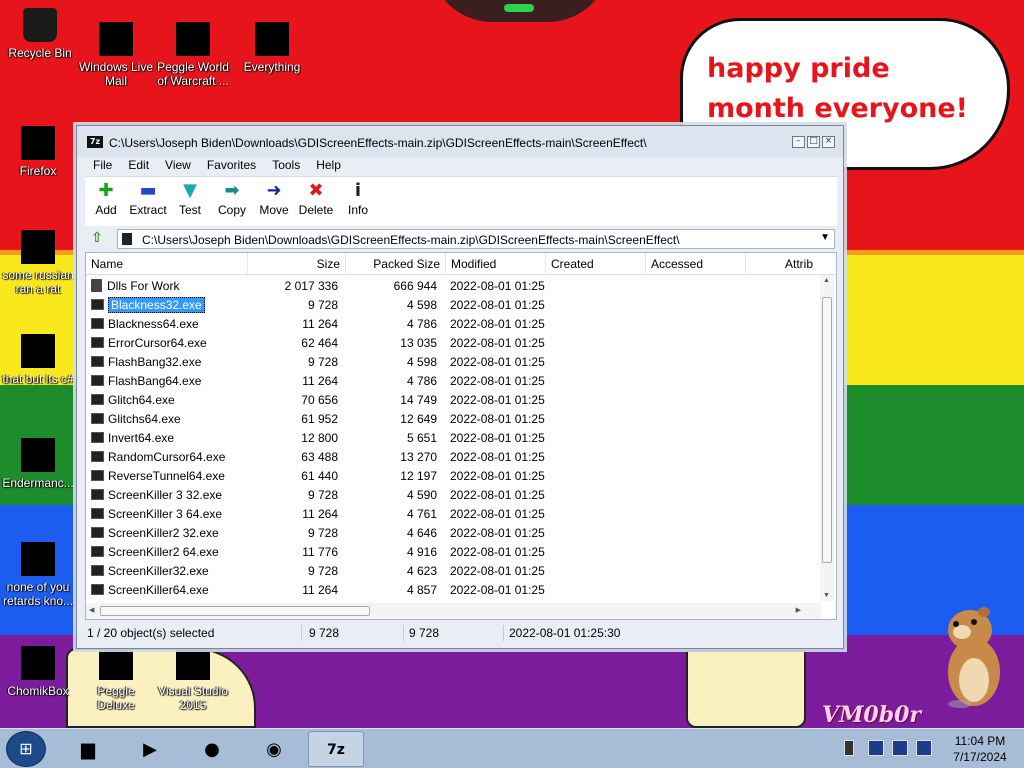  I want to click on desktop-icon-peggle-deluxe: Peggle Deluxe, so click(116, 679).